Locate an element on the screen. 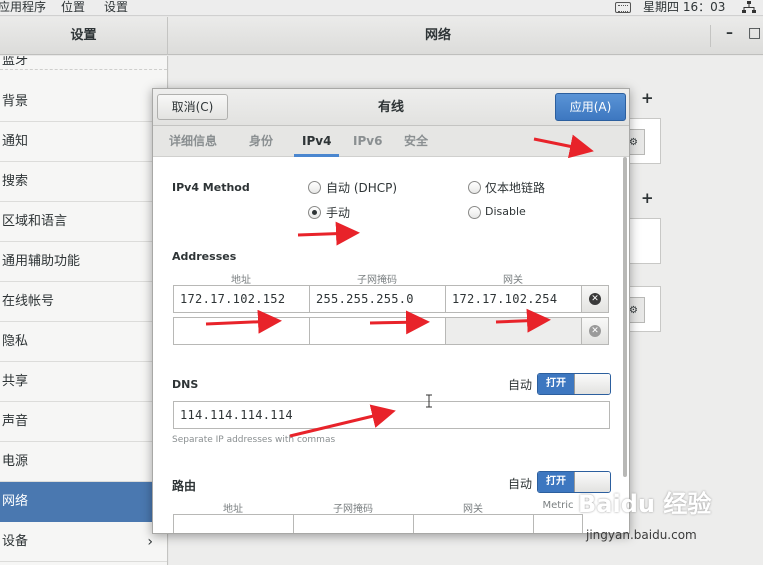 The image size is (763, 565). radio-auto-dhcp-label: 自动 (DHCP) is located at coordinates (362, 188).